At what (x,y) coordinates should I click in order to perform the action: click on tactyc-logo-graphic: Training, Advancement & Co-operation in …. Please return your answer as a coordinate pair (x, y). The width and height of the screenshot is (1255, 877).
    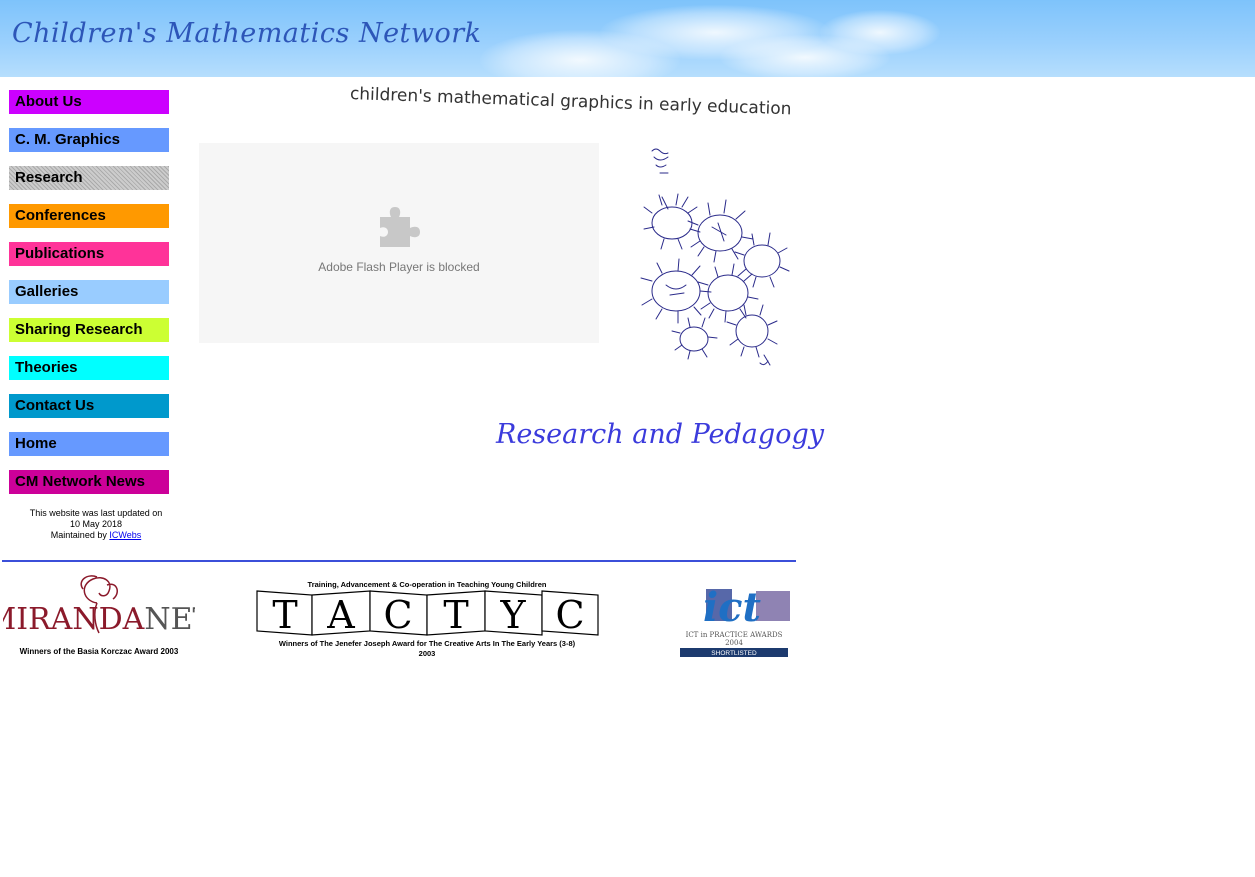
    Looking at the image, I should click on (427, 619).